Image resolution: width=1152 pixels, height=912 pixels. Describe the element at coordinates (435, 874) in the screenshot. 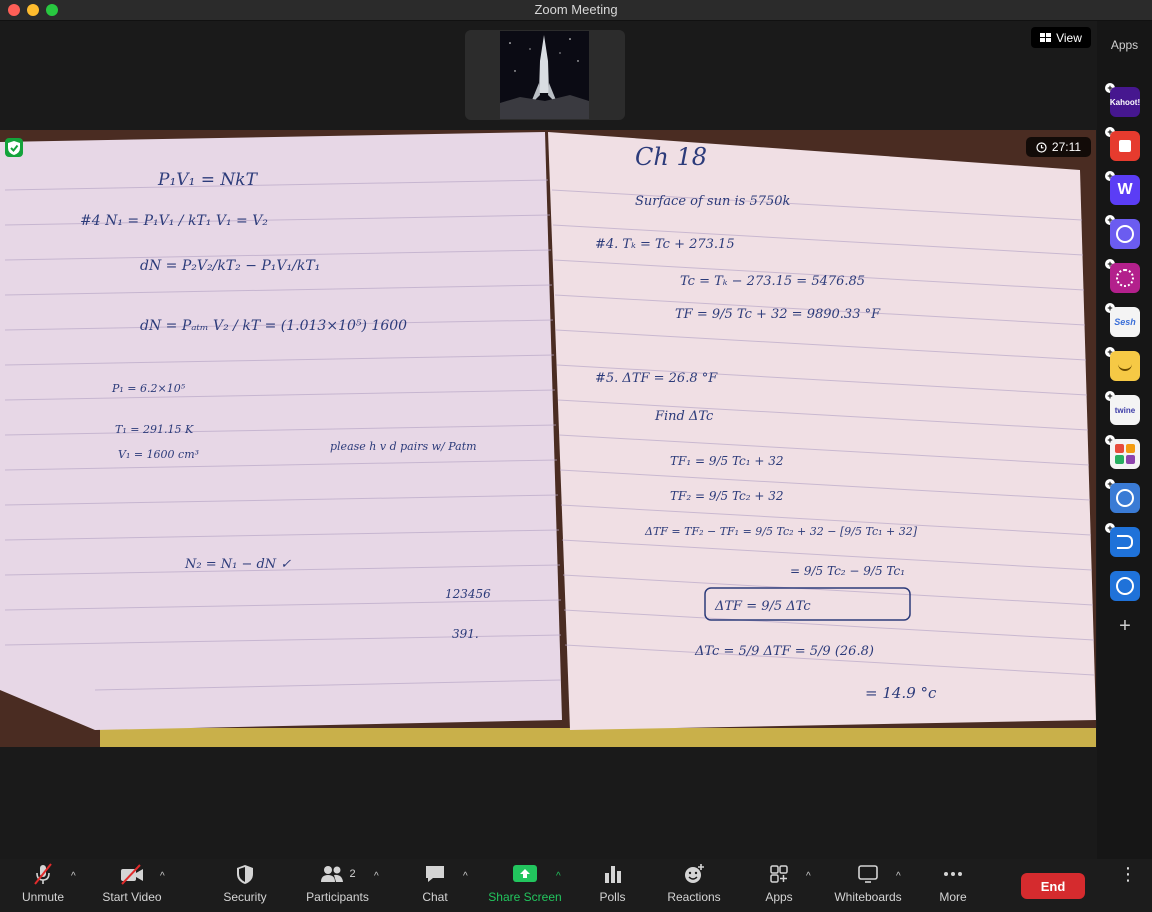

I see `chat-bubble-icon` at that location.